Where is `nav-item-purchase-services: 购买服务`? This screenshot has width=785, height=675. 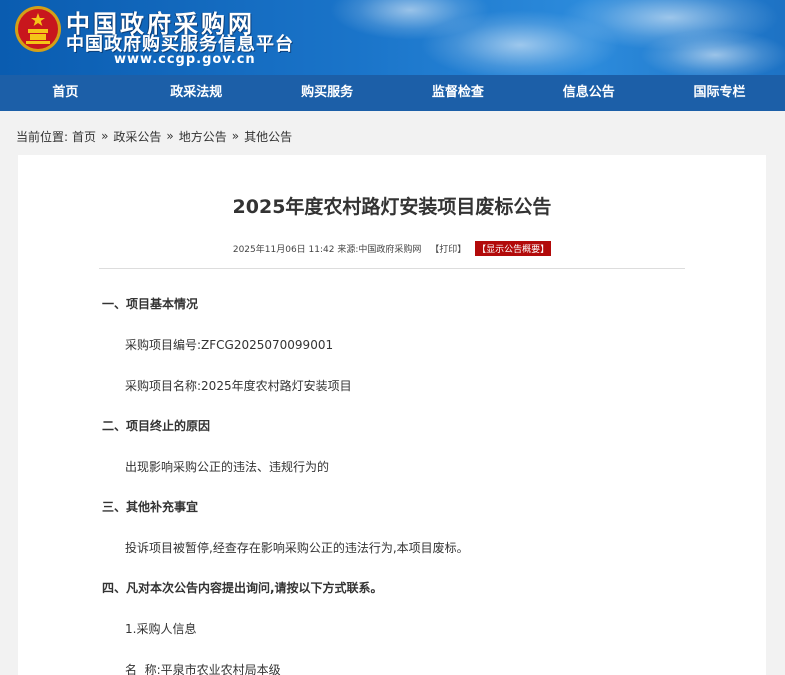
nav-item-purchase-services: 购买服务 is located at coordinates (327, 93).